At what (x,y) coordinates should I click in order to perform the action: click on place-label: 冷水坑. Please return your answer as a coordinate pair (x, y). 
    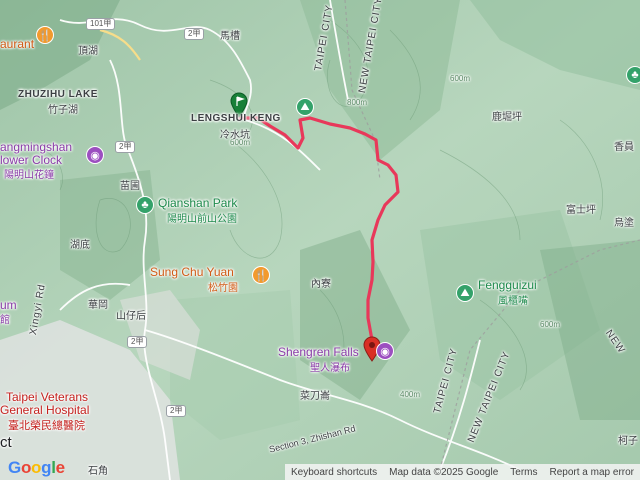
    Looking at the image, I should click on (235, 135).